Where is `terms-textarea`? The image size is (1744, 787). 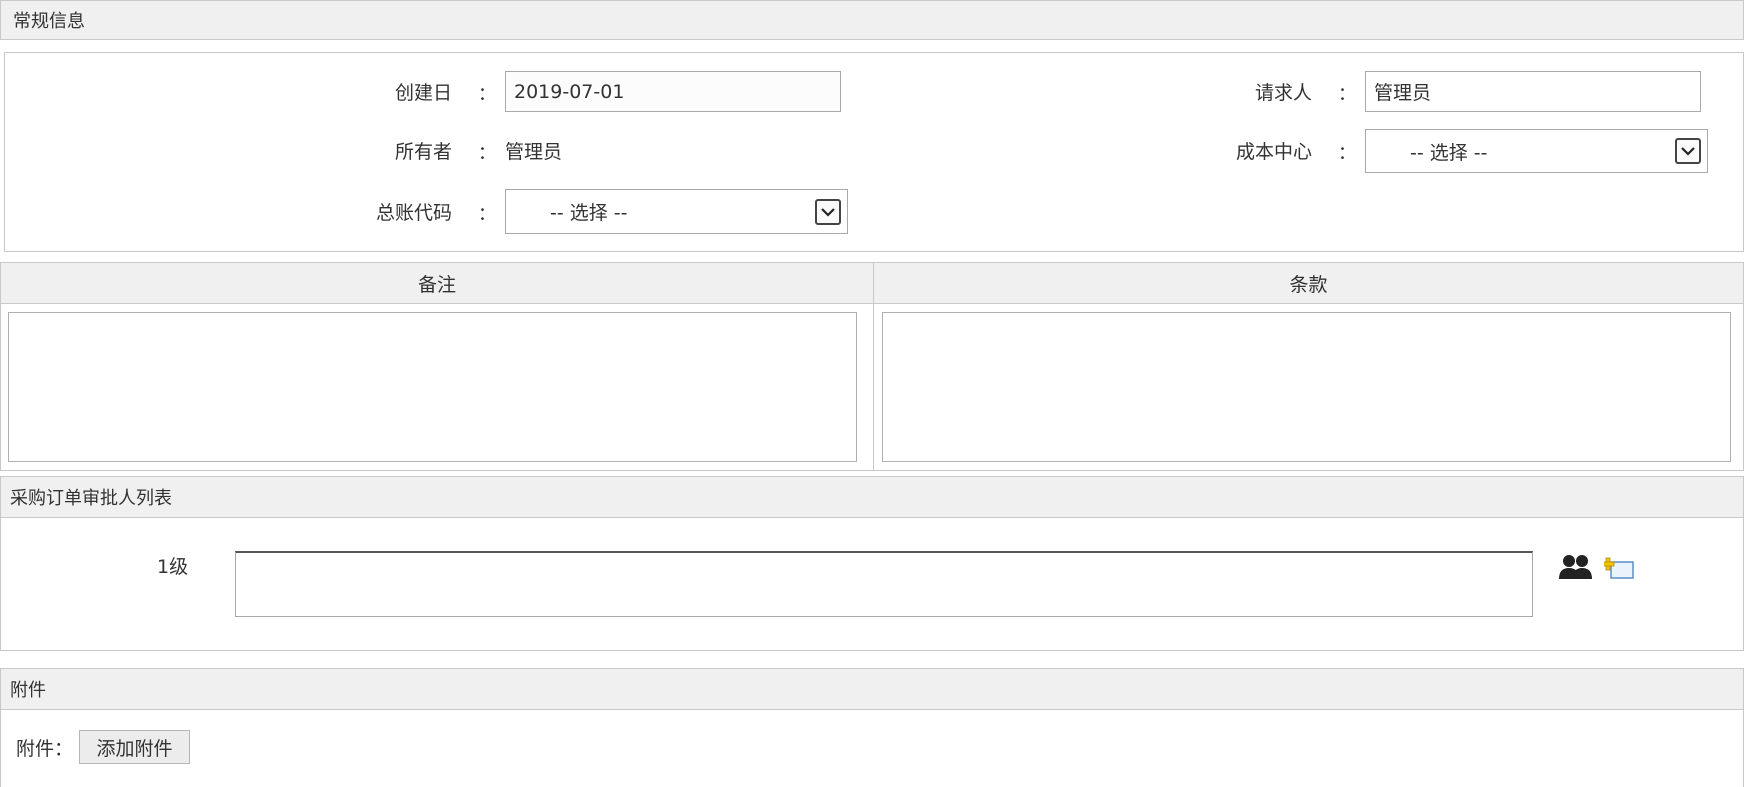
terms-textarea is located at coordinates (1306, 387).